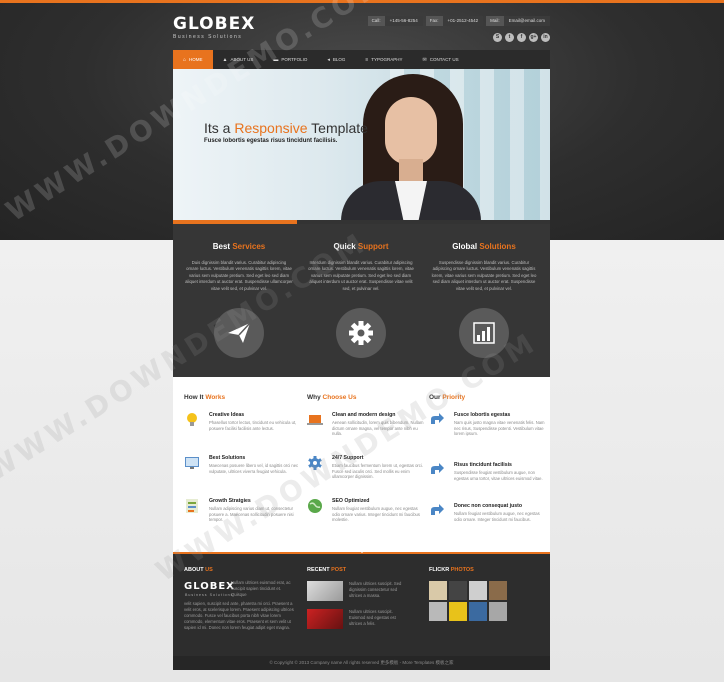 The image size is (724, 682). What do you see at coordinates (436, 397) in the screenshot?
I see `features-heading-a: Our` at bounding box center [436, 397].